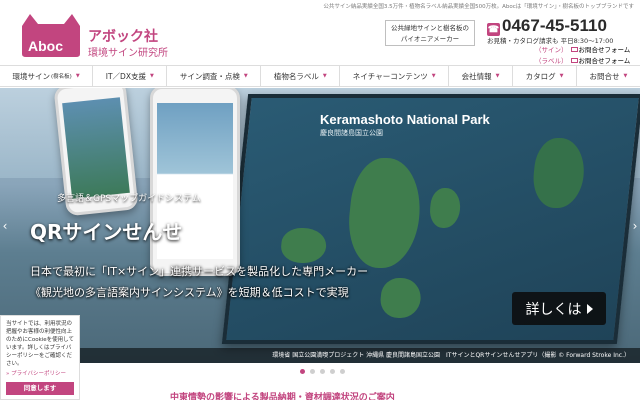 The height and width of the screenshot is (400, 640). What do you see at coordinates (296, 76) in the screenshot?
I see `nav-label: 植物名ラベル` at bounding box center [296, 76].